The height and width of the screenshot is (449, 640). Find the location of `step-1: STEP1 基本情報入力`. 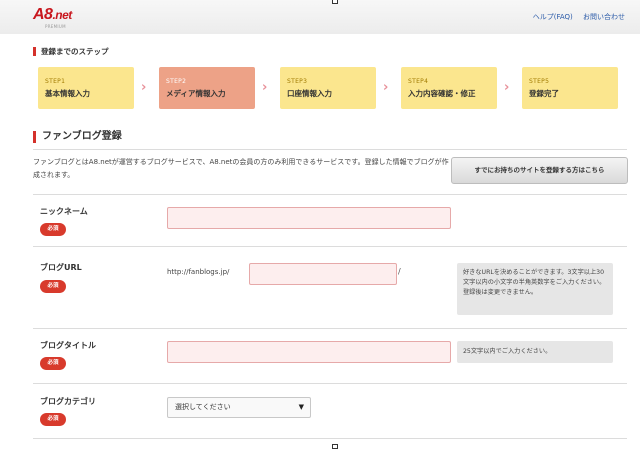

step-1: STEP1 基本情報入力 is located at coordinates (86, 88).